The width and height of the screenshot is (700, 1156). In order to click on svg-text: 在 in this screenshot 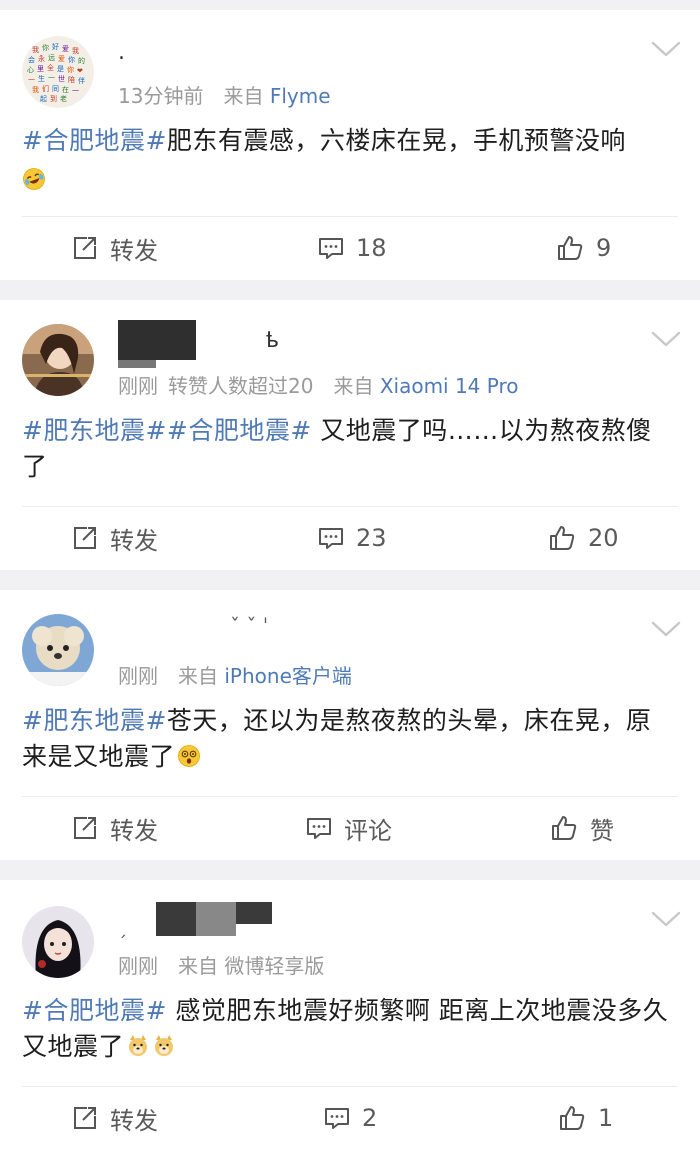, I will do `click(65, 89)`.